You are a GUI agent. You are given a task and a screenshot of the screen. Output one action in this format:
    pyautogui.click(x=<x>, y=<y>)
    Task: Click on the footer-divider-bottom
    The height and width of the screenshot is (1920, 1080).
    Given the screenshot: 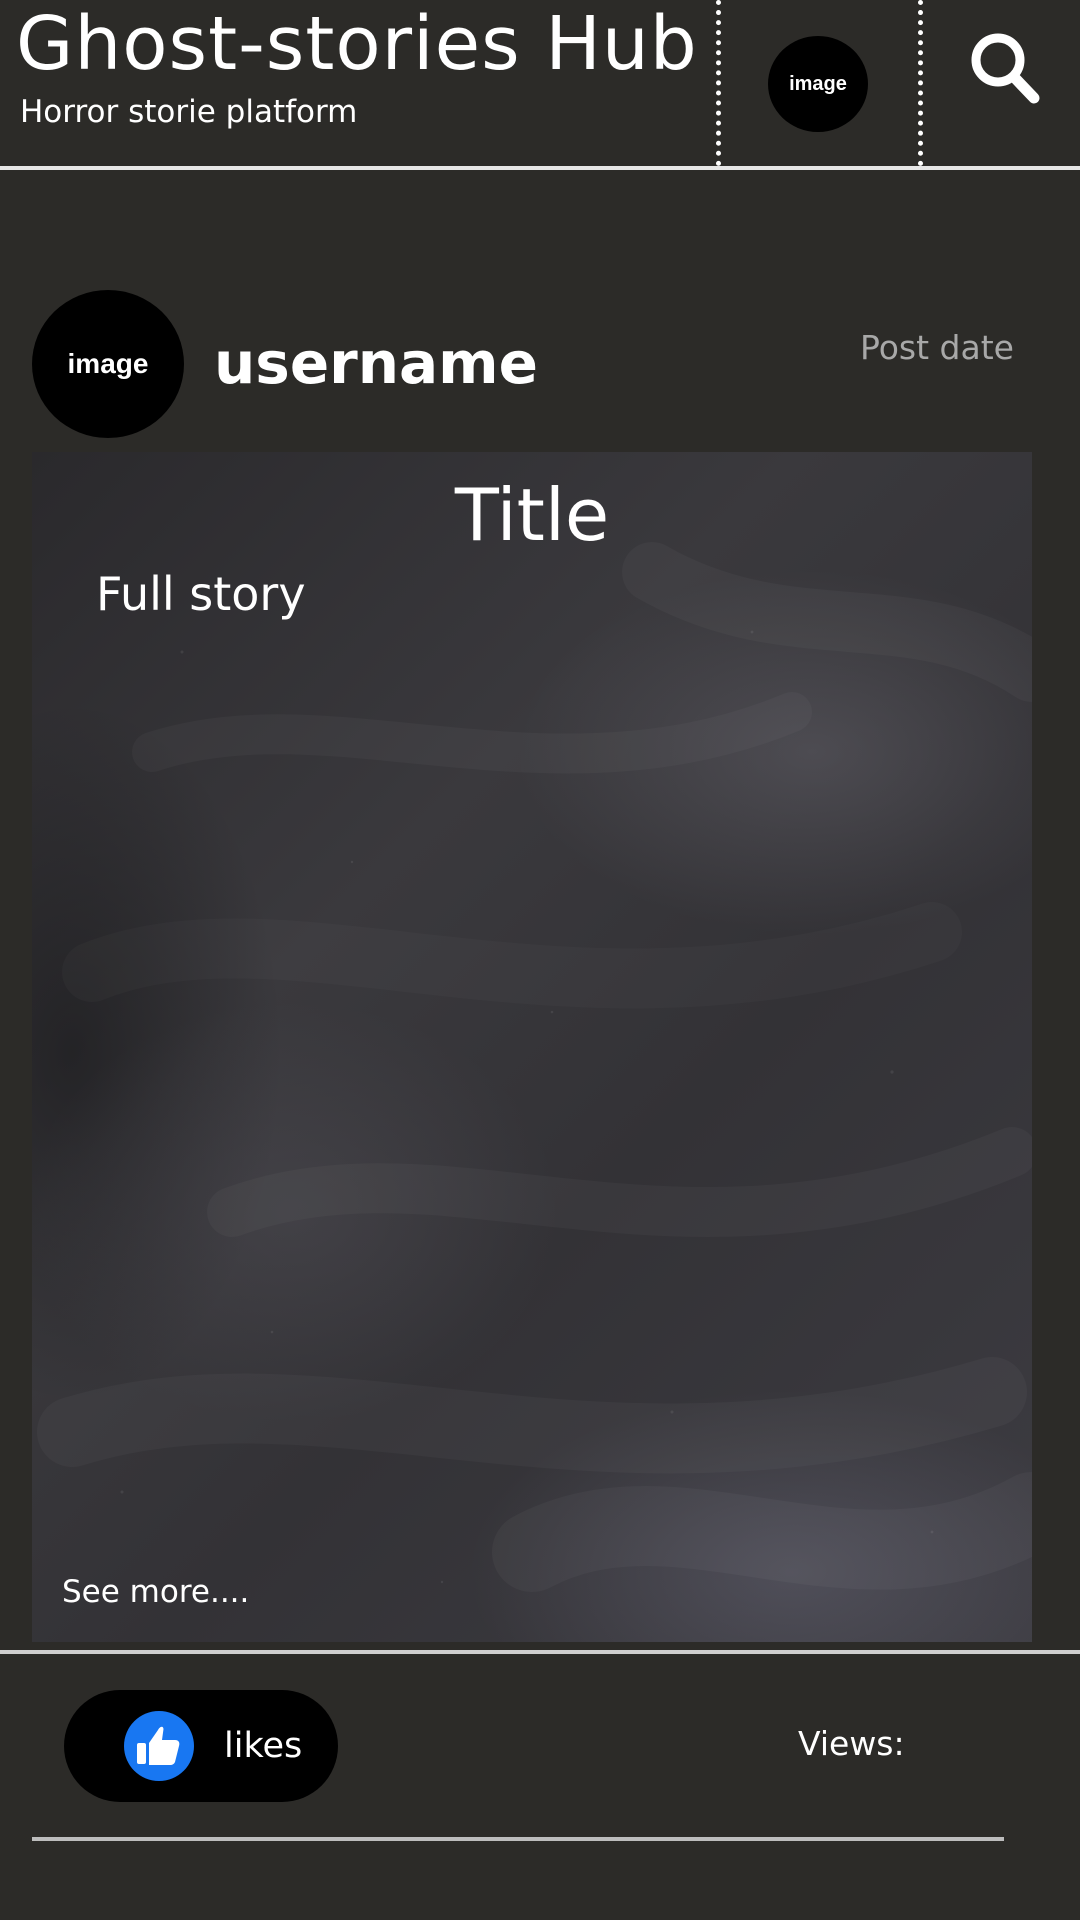 What is the action you would take?
    pyautogui.click(x=518, y=1839)
    